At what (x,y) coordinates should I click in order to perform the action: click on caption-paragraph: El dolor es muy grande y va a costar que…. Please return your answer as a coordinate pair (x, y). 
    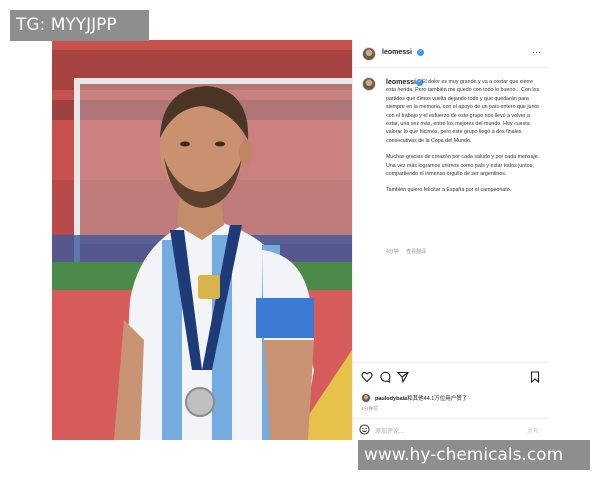
    Looking at the image, I should click on (463, 111).